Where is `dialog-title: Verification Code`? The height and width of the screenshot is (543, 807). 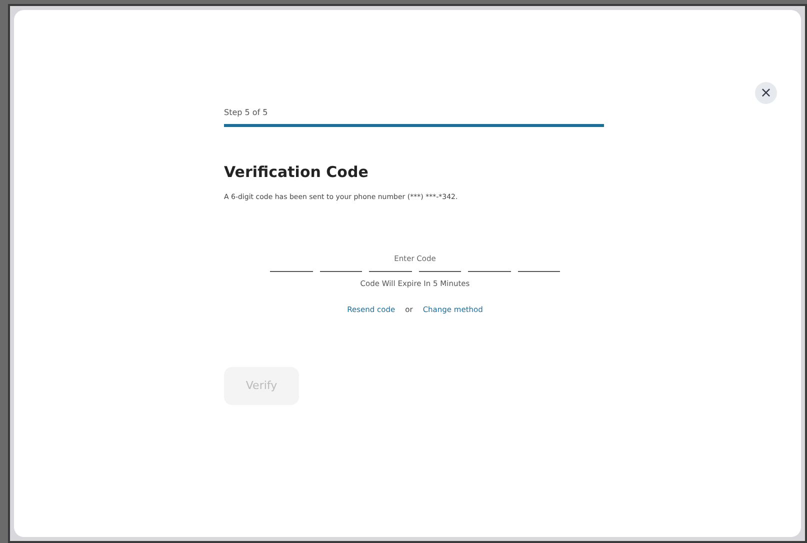
dialog-title: Verification Code is located at coordinates (297, 172).